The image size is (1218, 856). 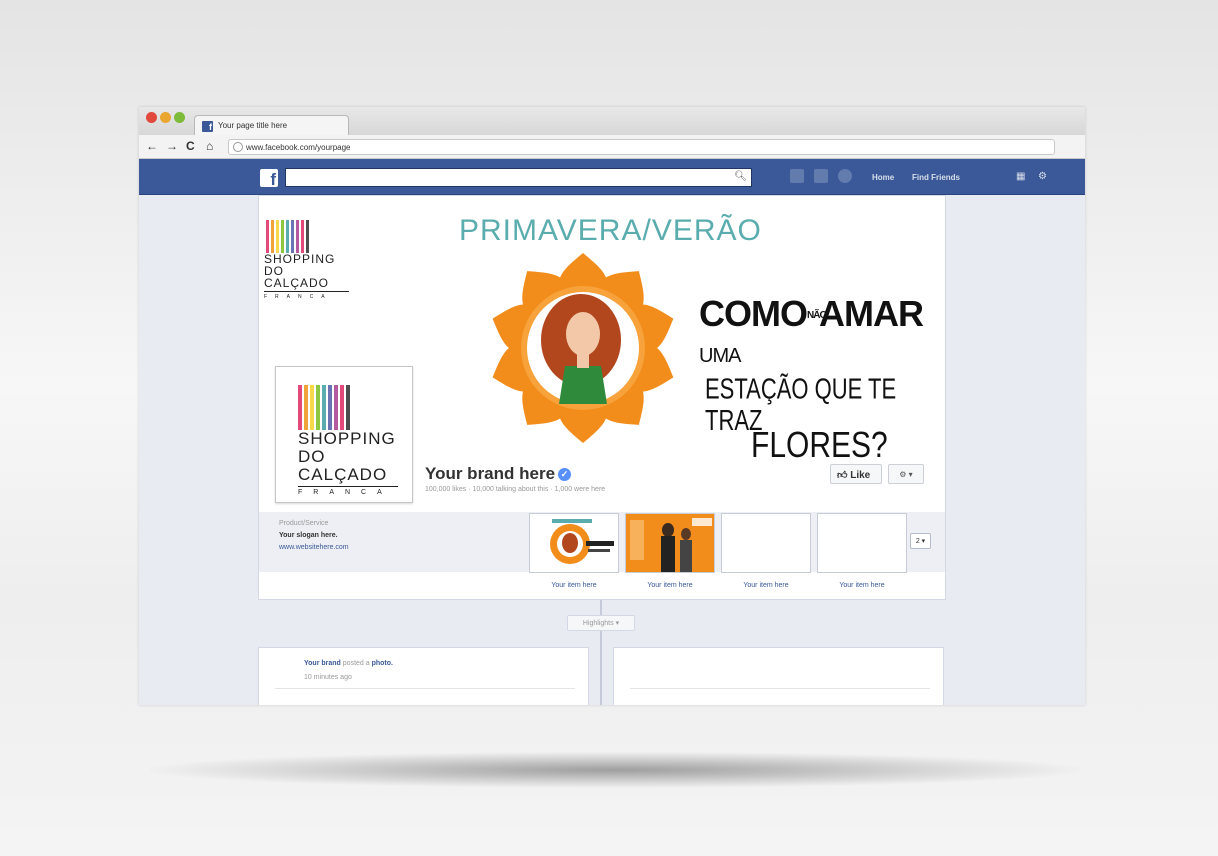 I want to click on tagline-nao: NÃO, so click(x=817, y=316).